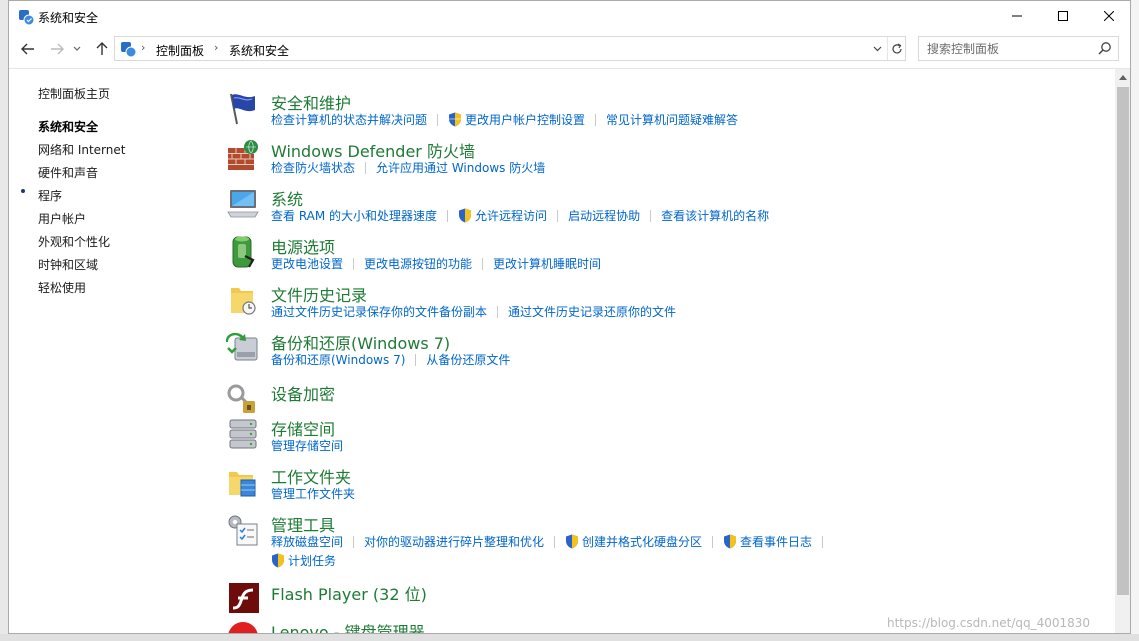 Image resolution: width=1139 pixels, height=641 pixels. I want to click on link-save-backup: 通过文件历史记录保存你的文件备份副本, so click(379, 311).